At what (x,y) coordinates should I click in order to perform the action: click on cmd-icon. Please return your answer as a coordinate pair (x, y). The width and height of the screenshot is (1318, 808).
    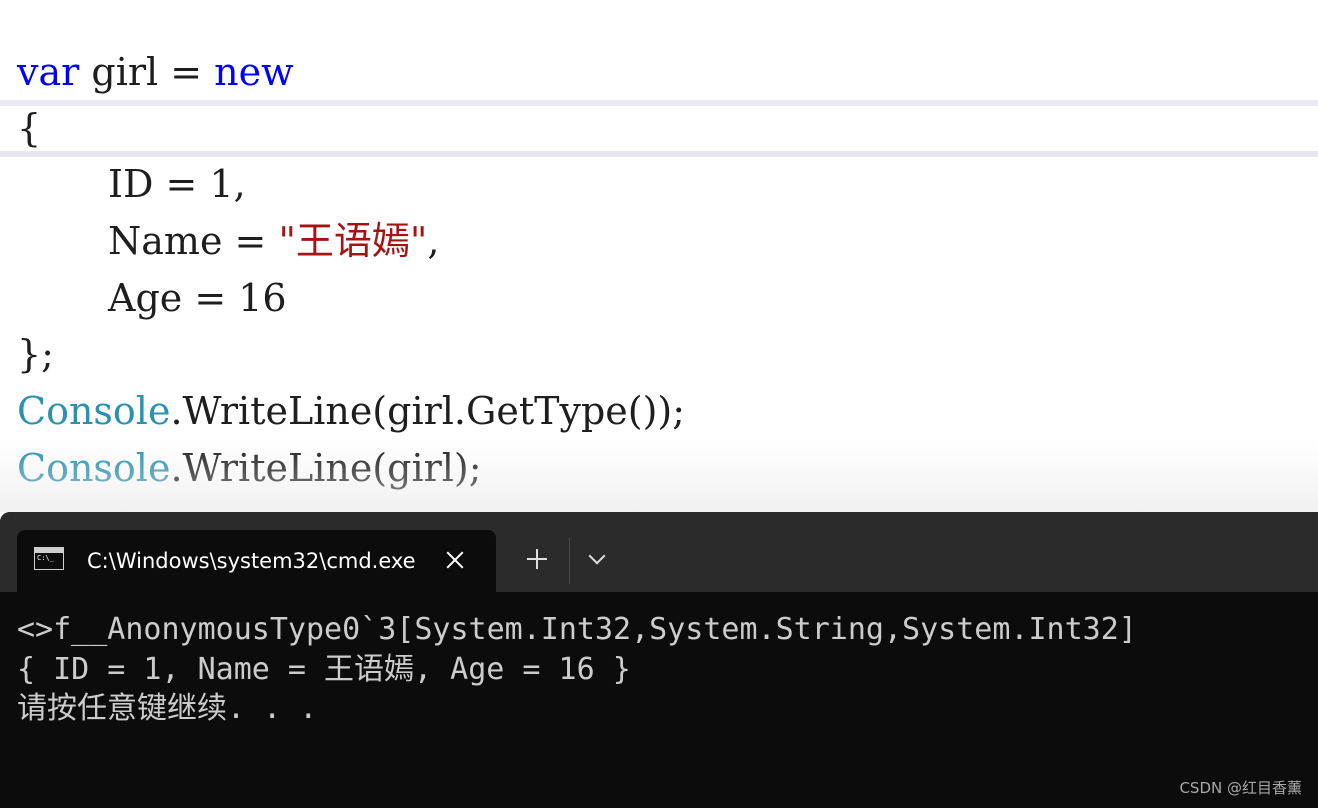
    Looking at the image, I should click on (49, 558).